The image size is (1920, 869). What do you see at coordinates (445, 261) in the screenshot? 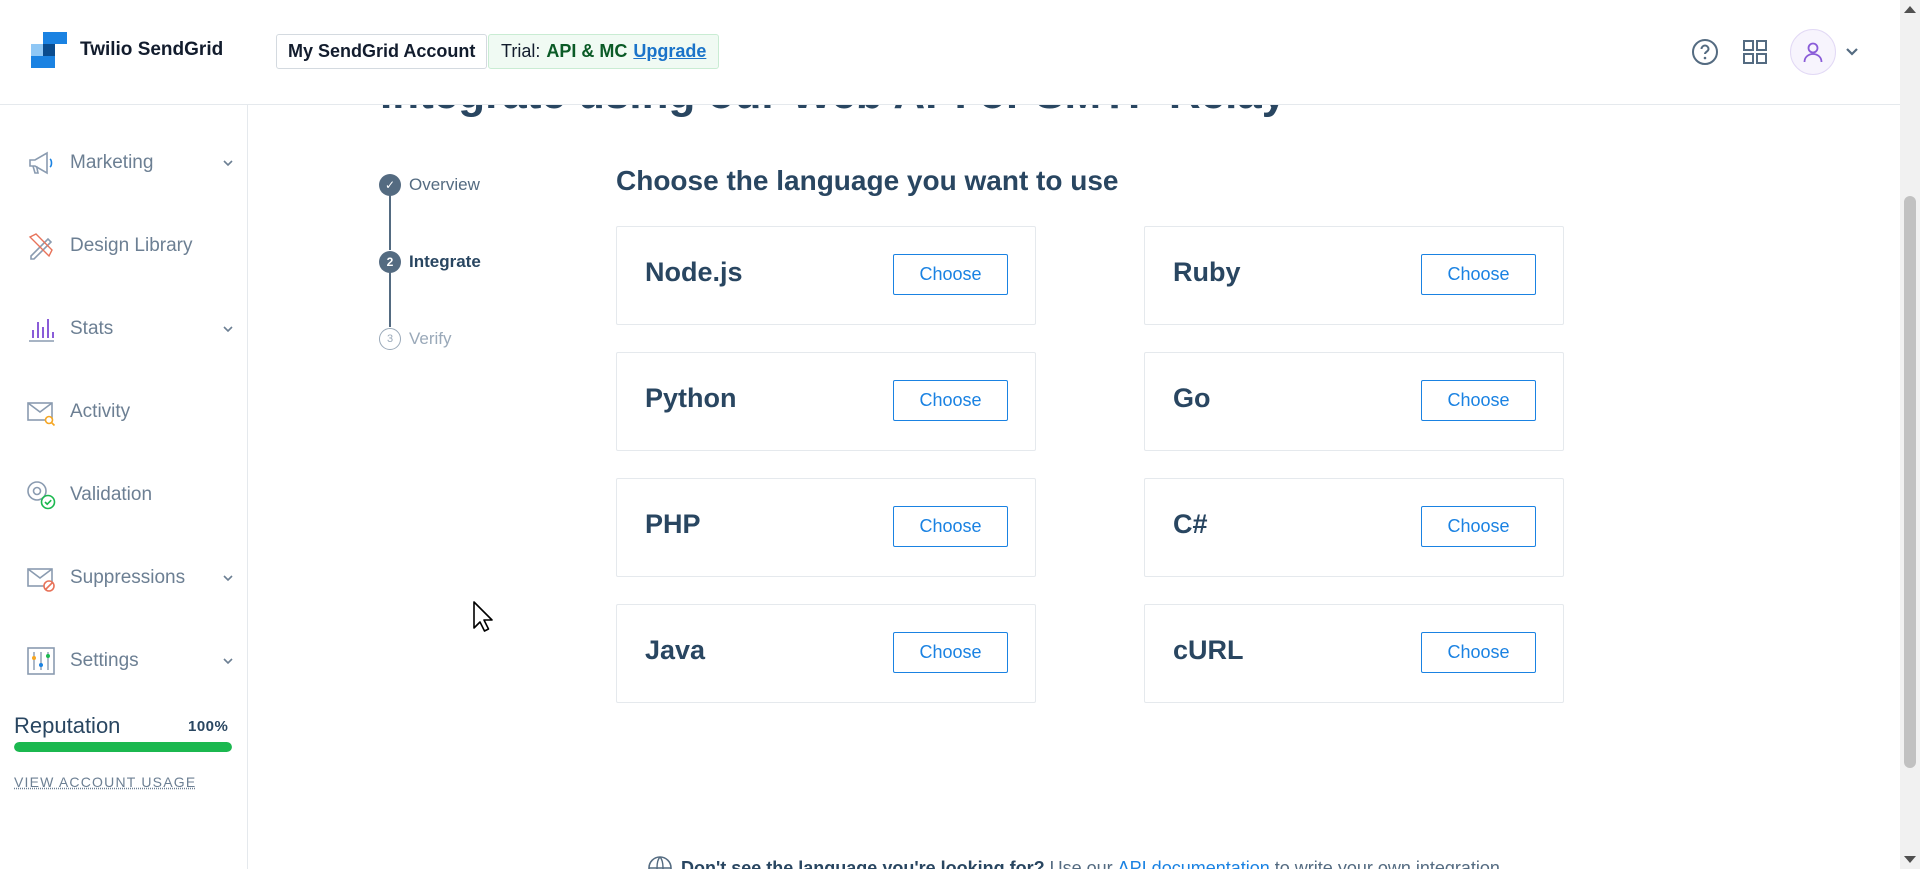
I see `step-label: Integrate` at bounding box center [445, 261].